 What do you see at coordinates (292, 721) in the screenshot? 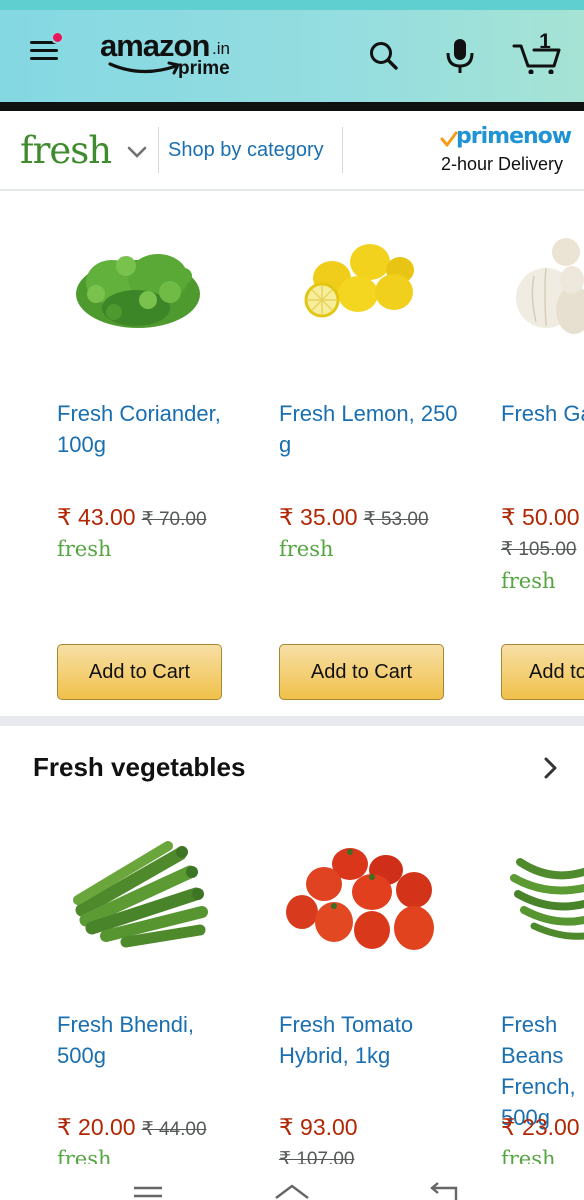
I see `section-divider` at bounding box center [292, 721].